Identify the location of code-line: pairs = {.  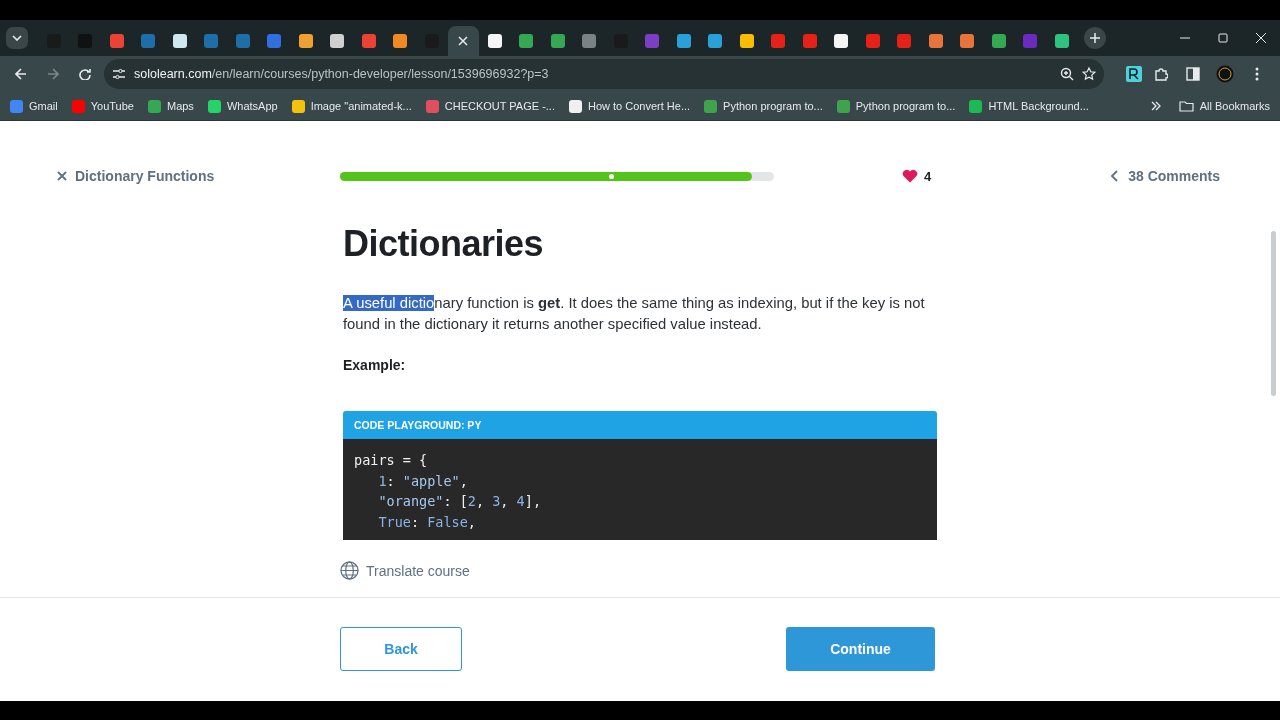
(391, 460).